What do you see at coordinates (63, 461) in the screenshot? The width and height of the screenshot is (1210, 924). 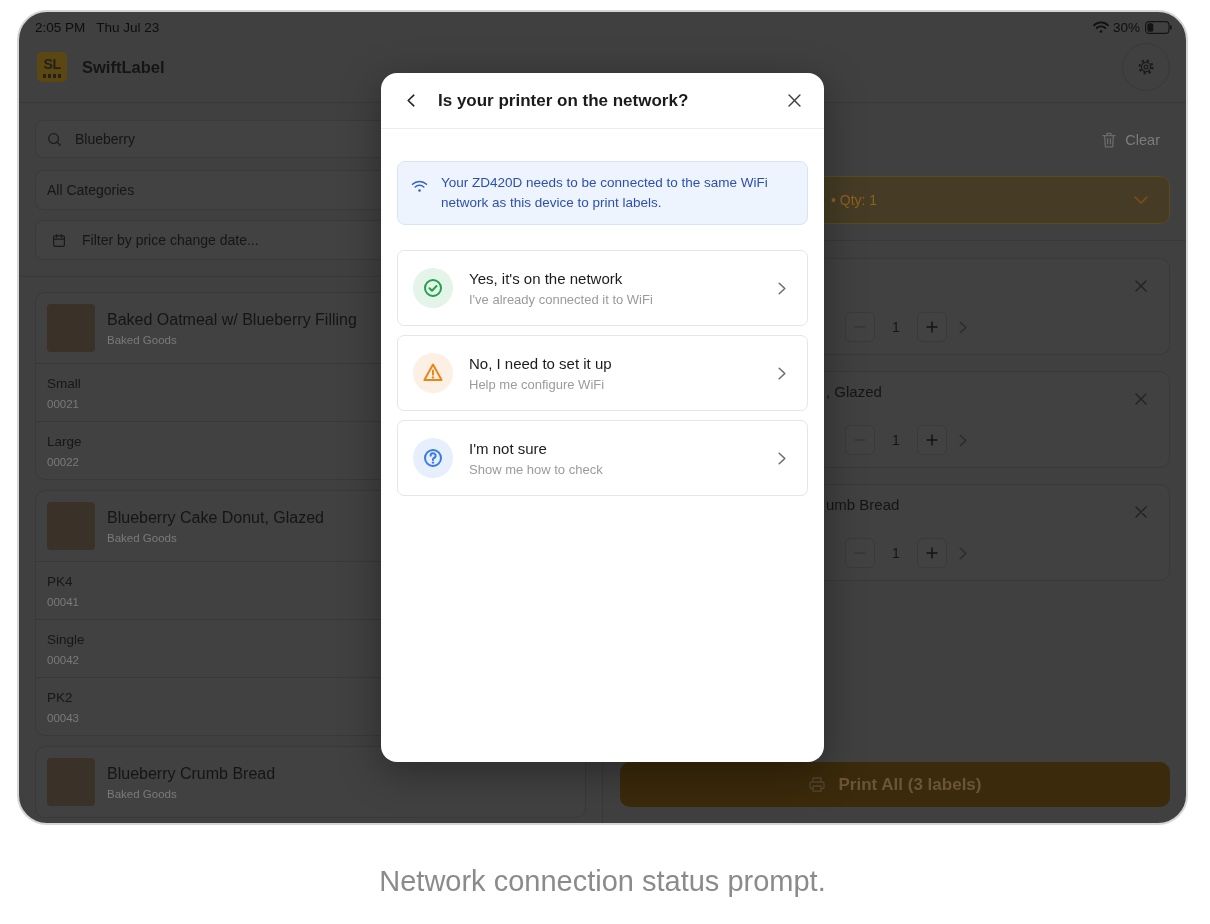 I see `variant-code: 00022` at bounding box center [63, 461].